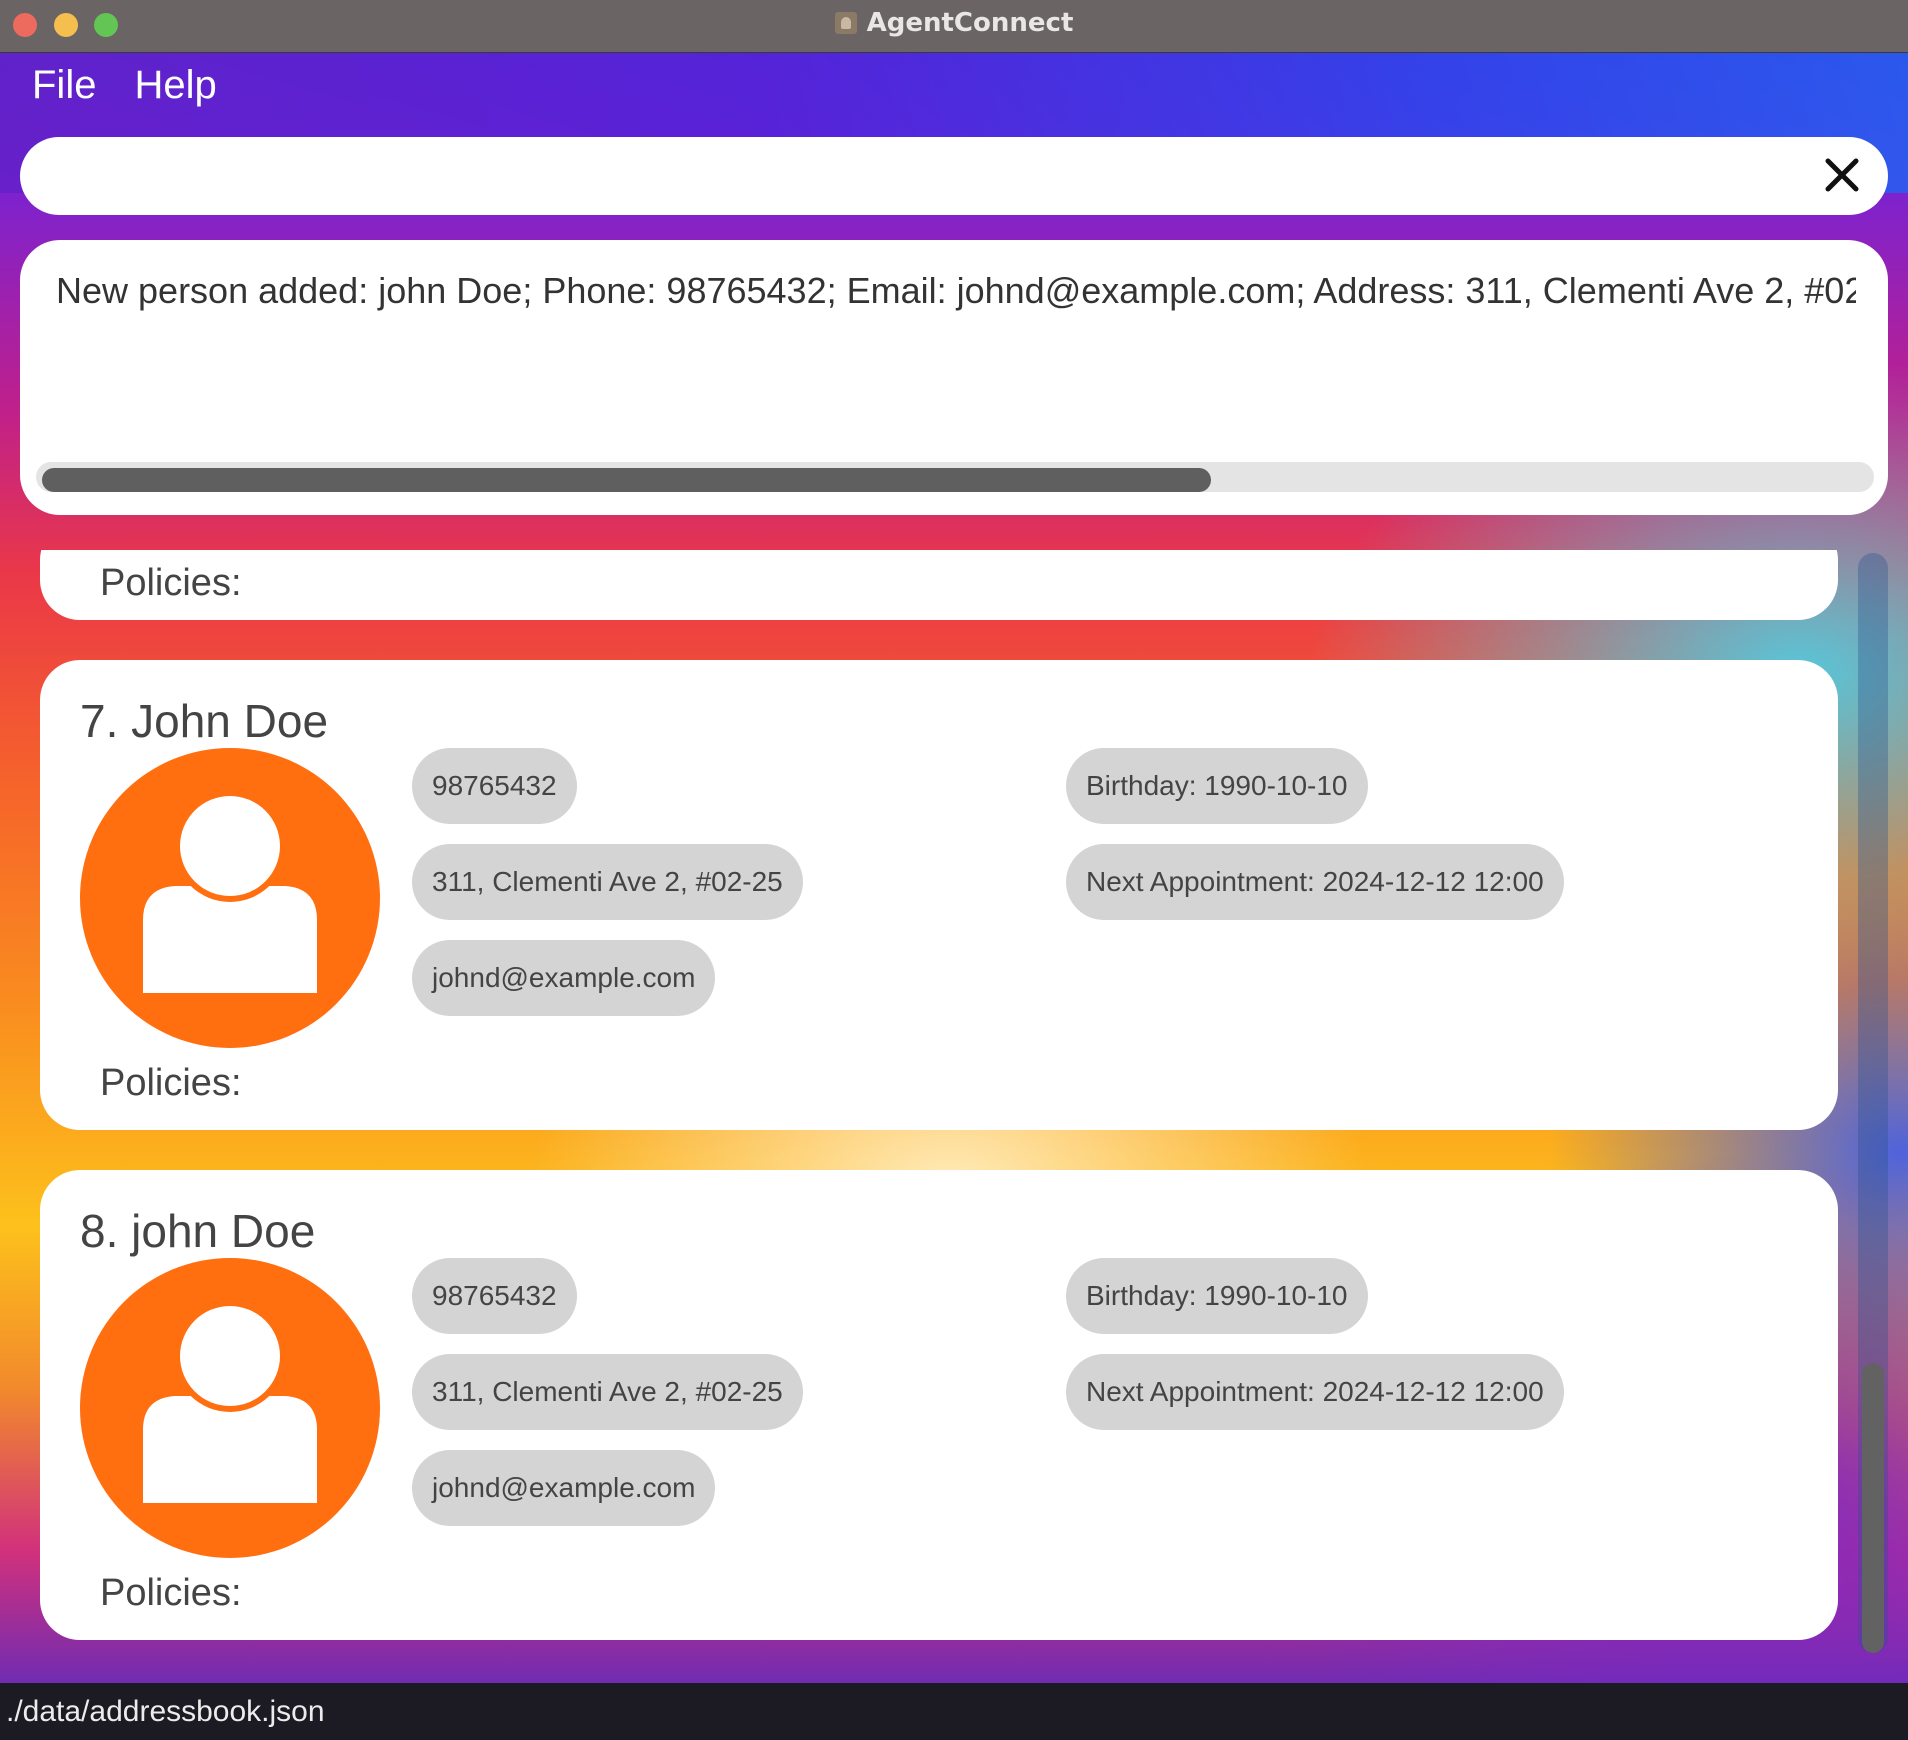 The height and width of the screenshot is (1740, 1908). I want to click on window-titlebar: AgentConnect, so click(954, 26).